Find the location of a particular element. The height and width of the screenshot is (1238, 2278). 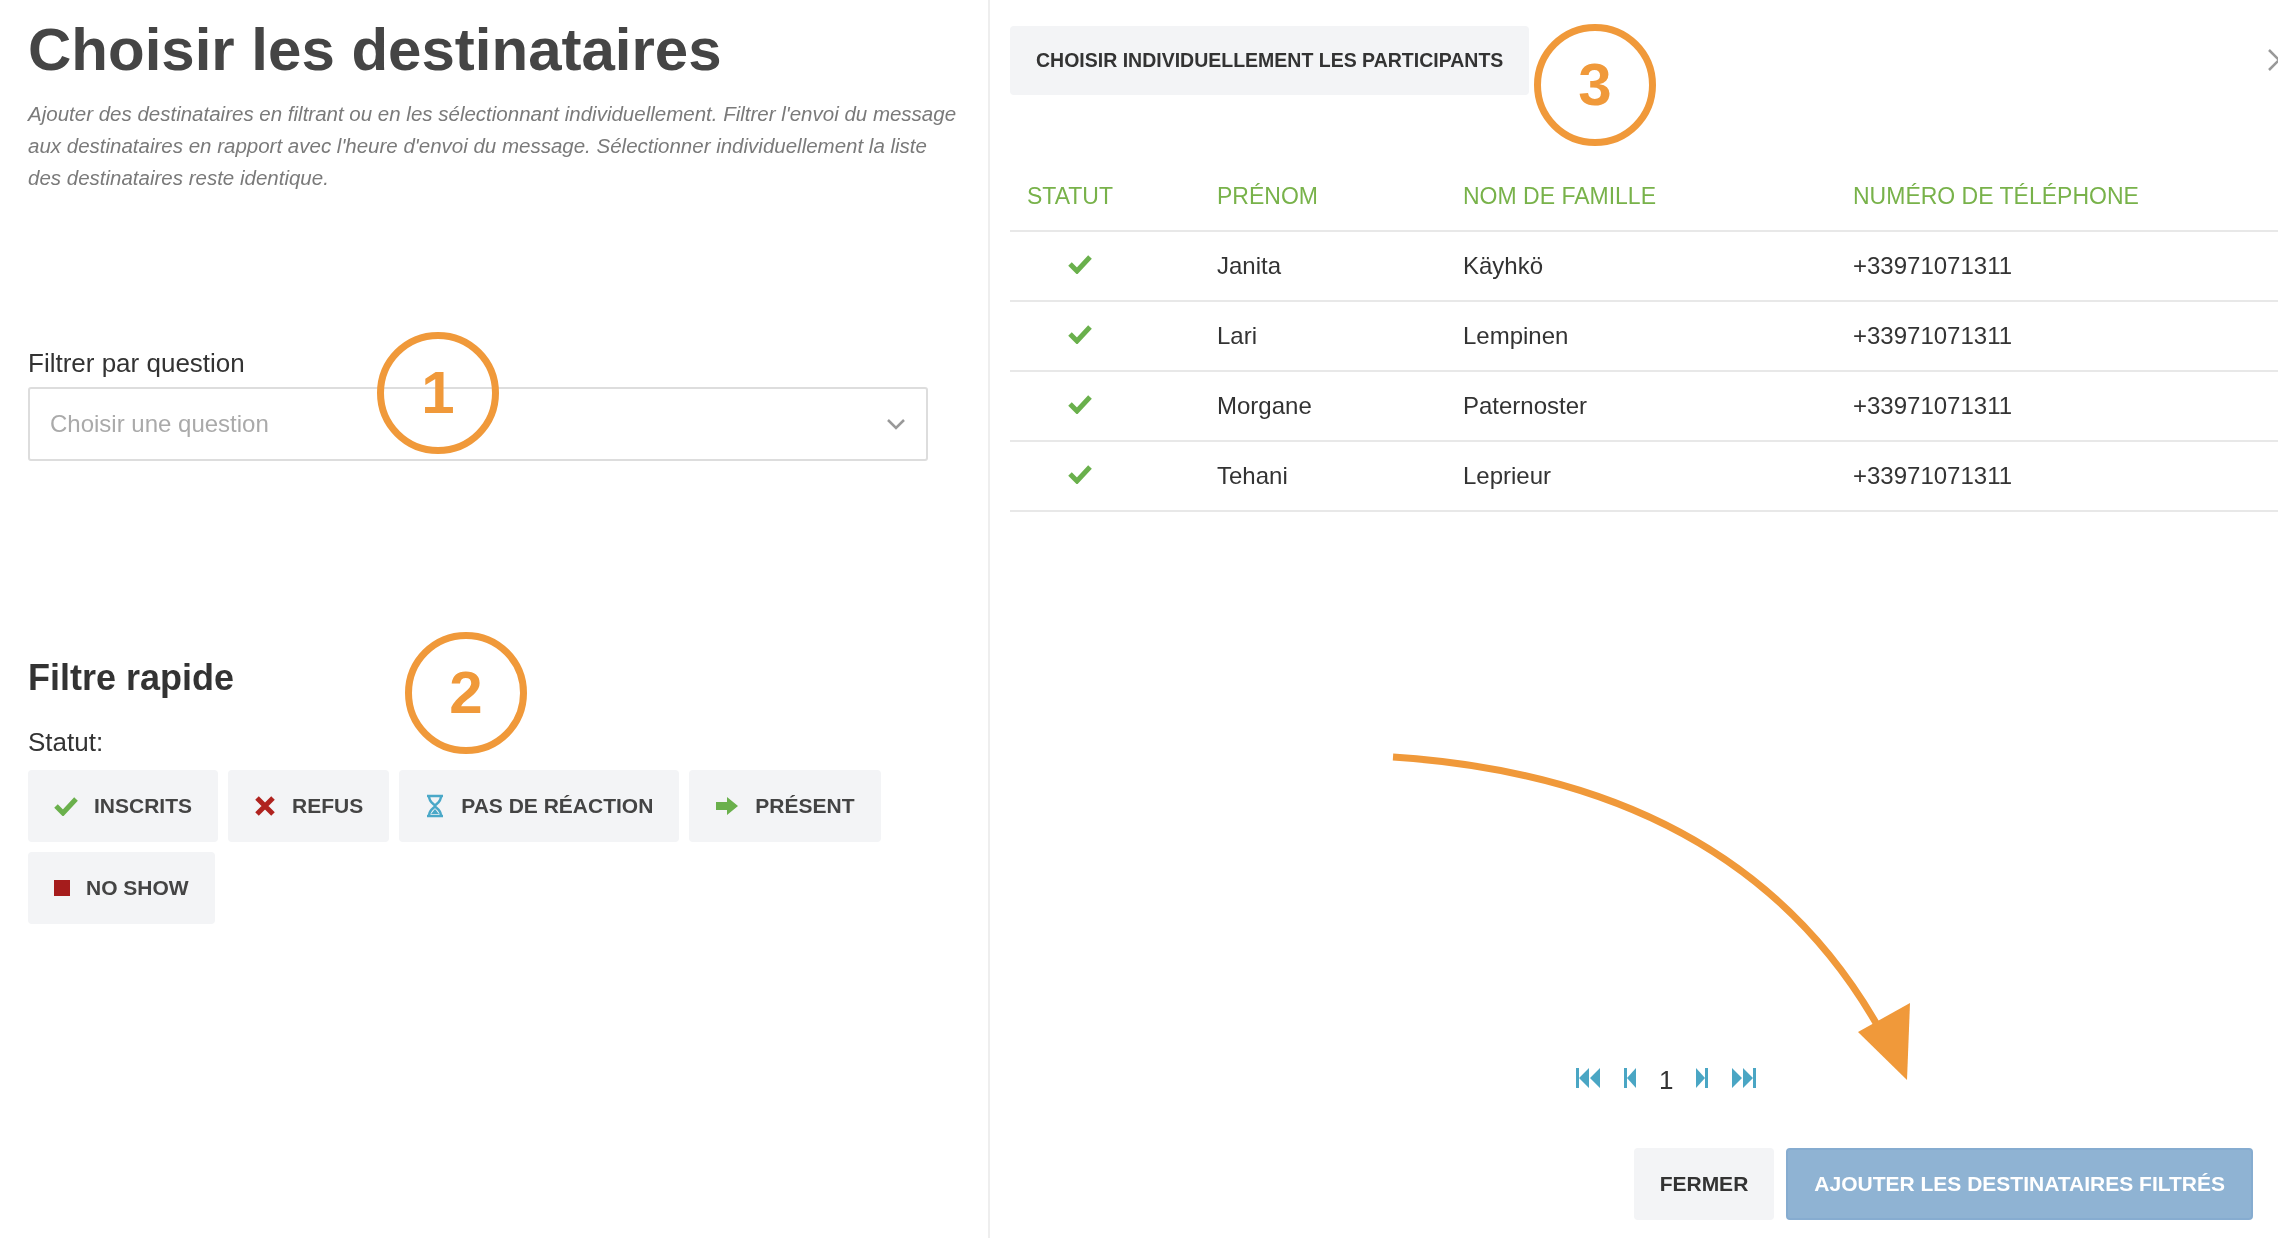

column-header: PRÉNOM is located at coordinates (1323, 197).